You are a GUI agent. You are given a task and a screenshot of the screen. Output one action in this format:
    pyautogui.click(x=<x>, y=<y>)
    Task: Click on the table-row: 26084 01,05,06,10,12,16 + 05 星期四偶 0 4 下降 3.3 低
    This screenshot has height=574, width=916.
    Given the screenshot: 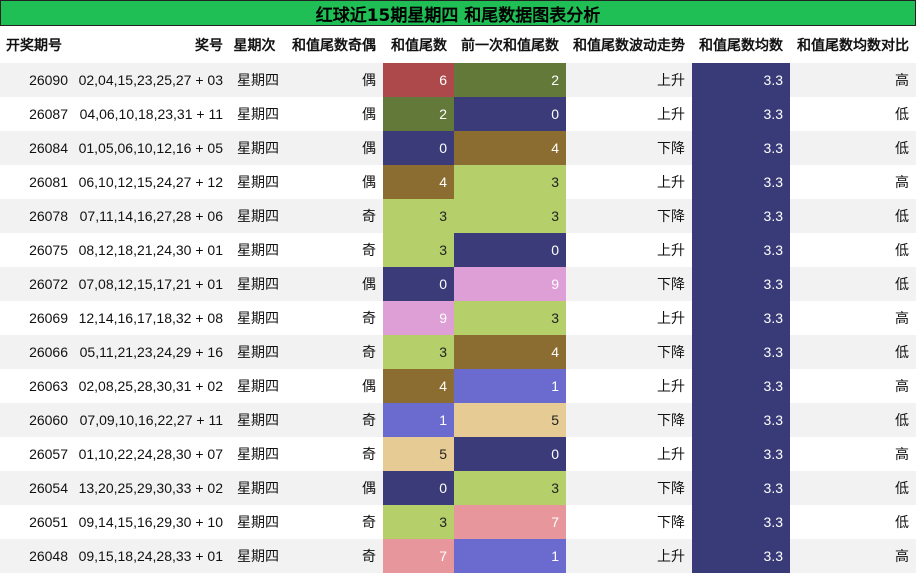 What is the action you would take?
    pyautogui.click(x=458, y=148)
    